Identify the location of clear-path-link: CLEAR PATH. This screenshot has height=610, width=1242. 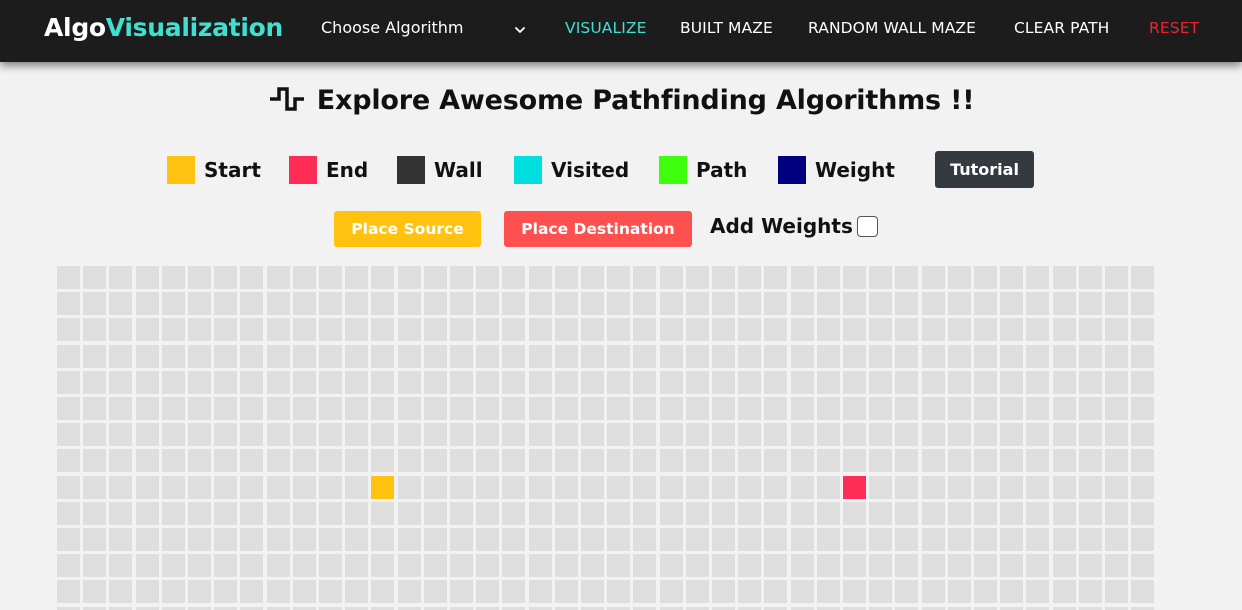
(1061, 28).